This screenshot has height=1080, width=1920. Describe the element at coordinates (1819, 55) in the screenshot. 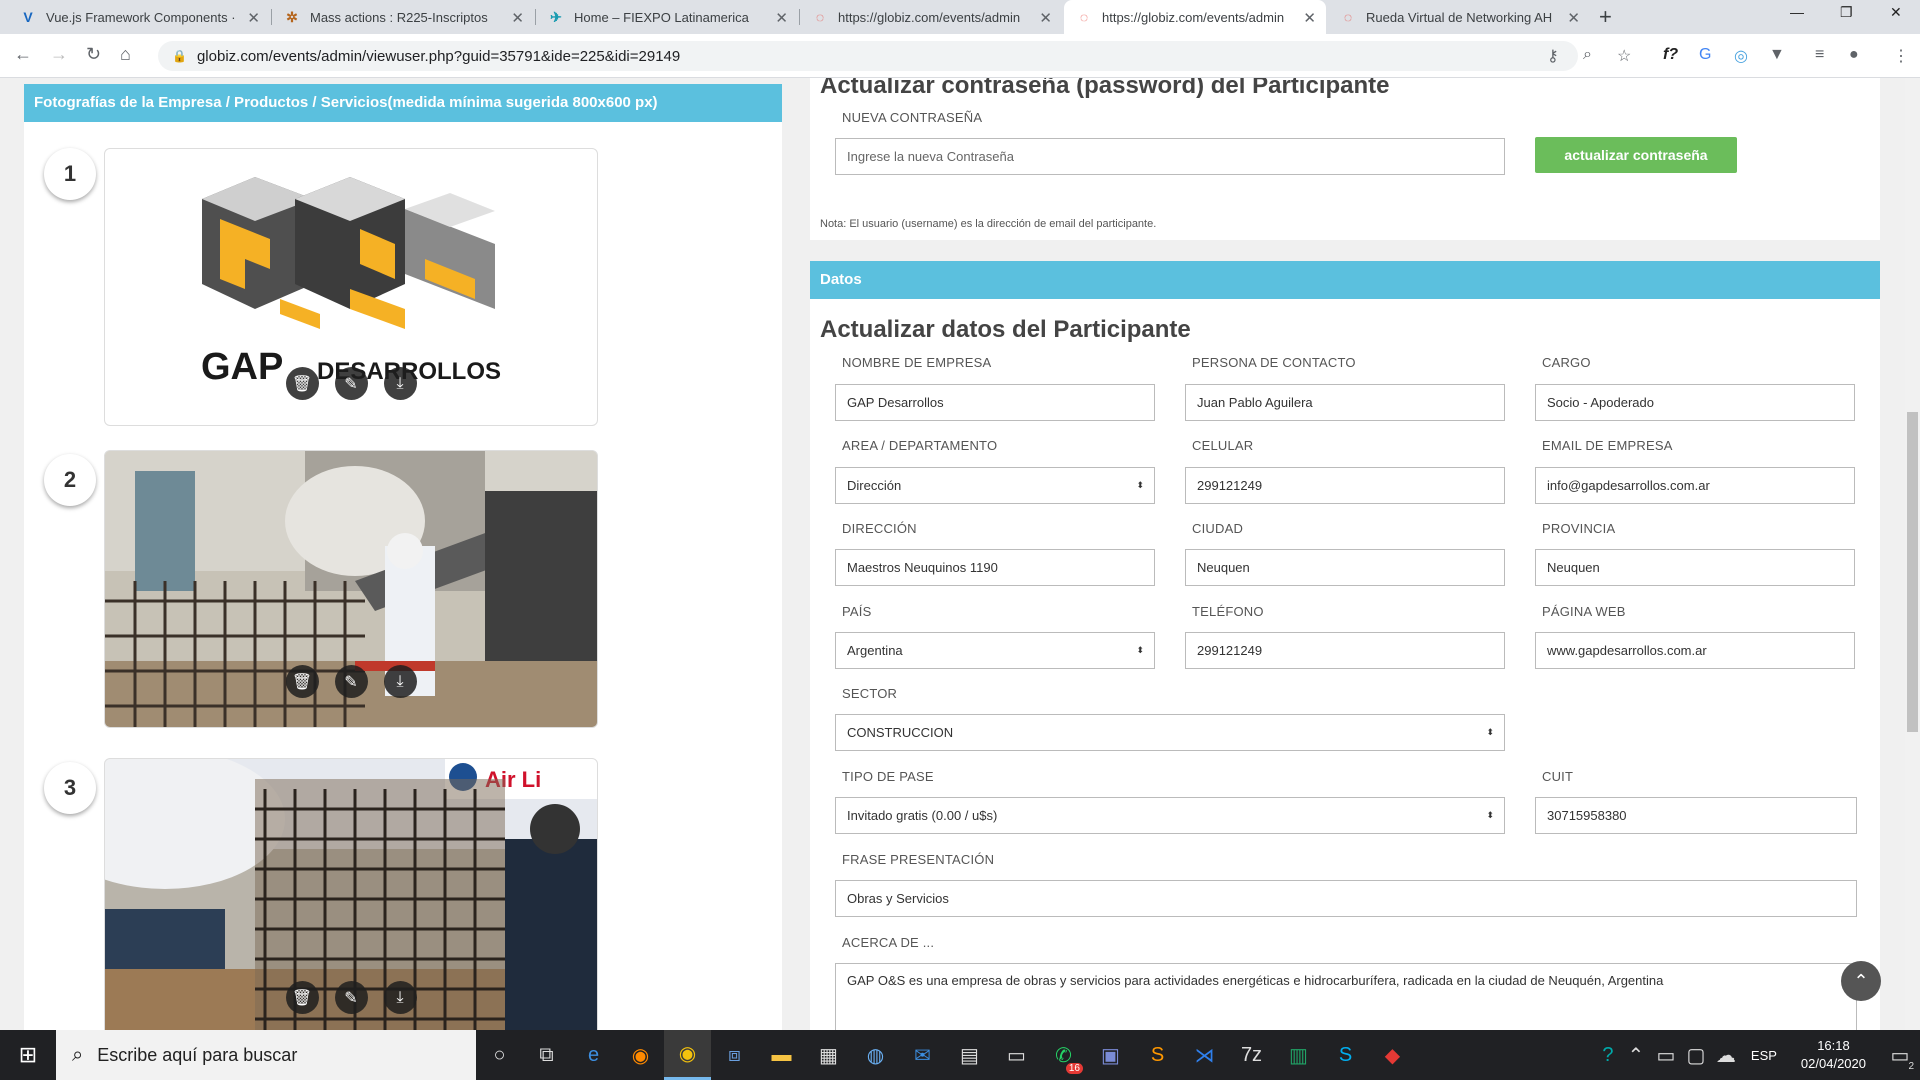

I see `reading-list-icon: ≡` at that location.